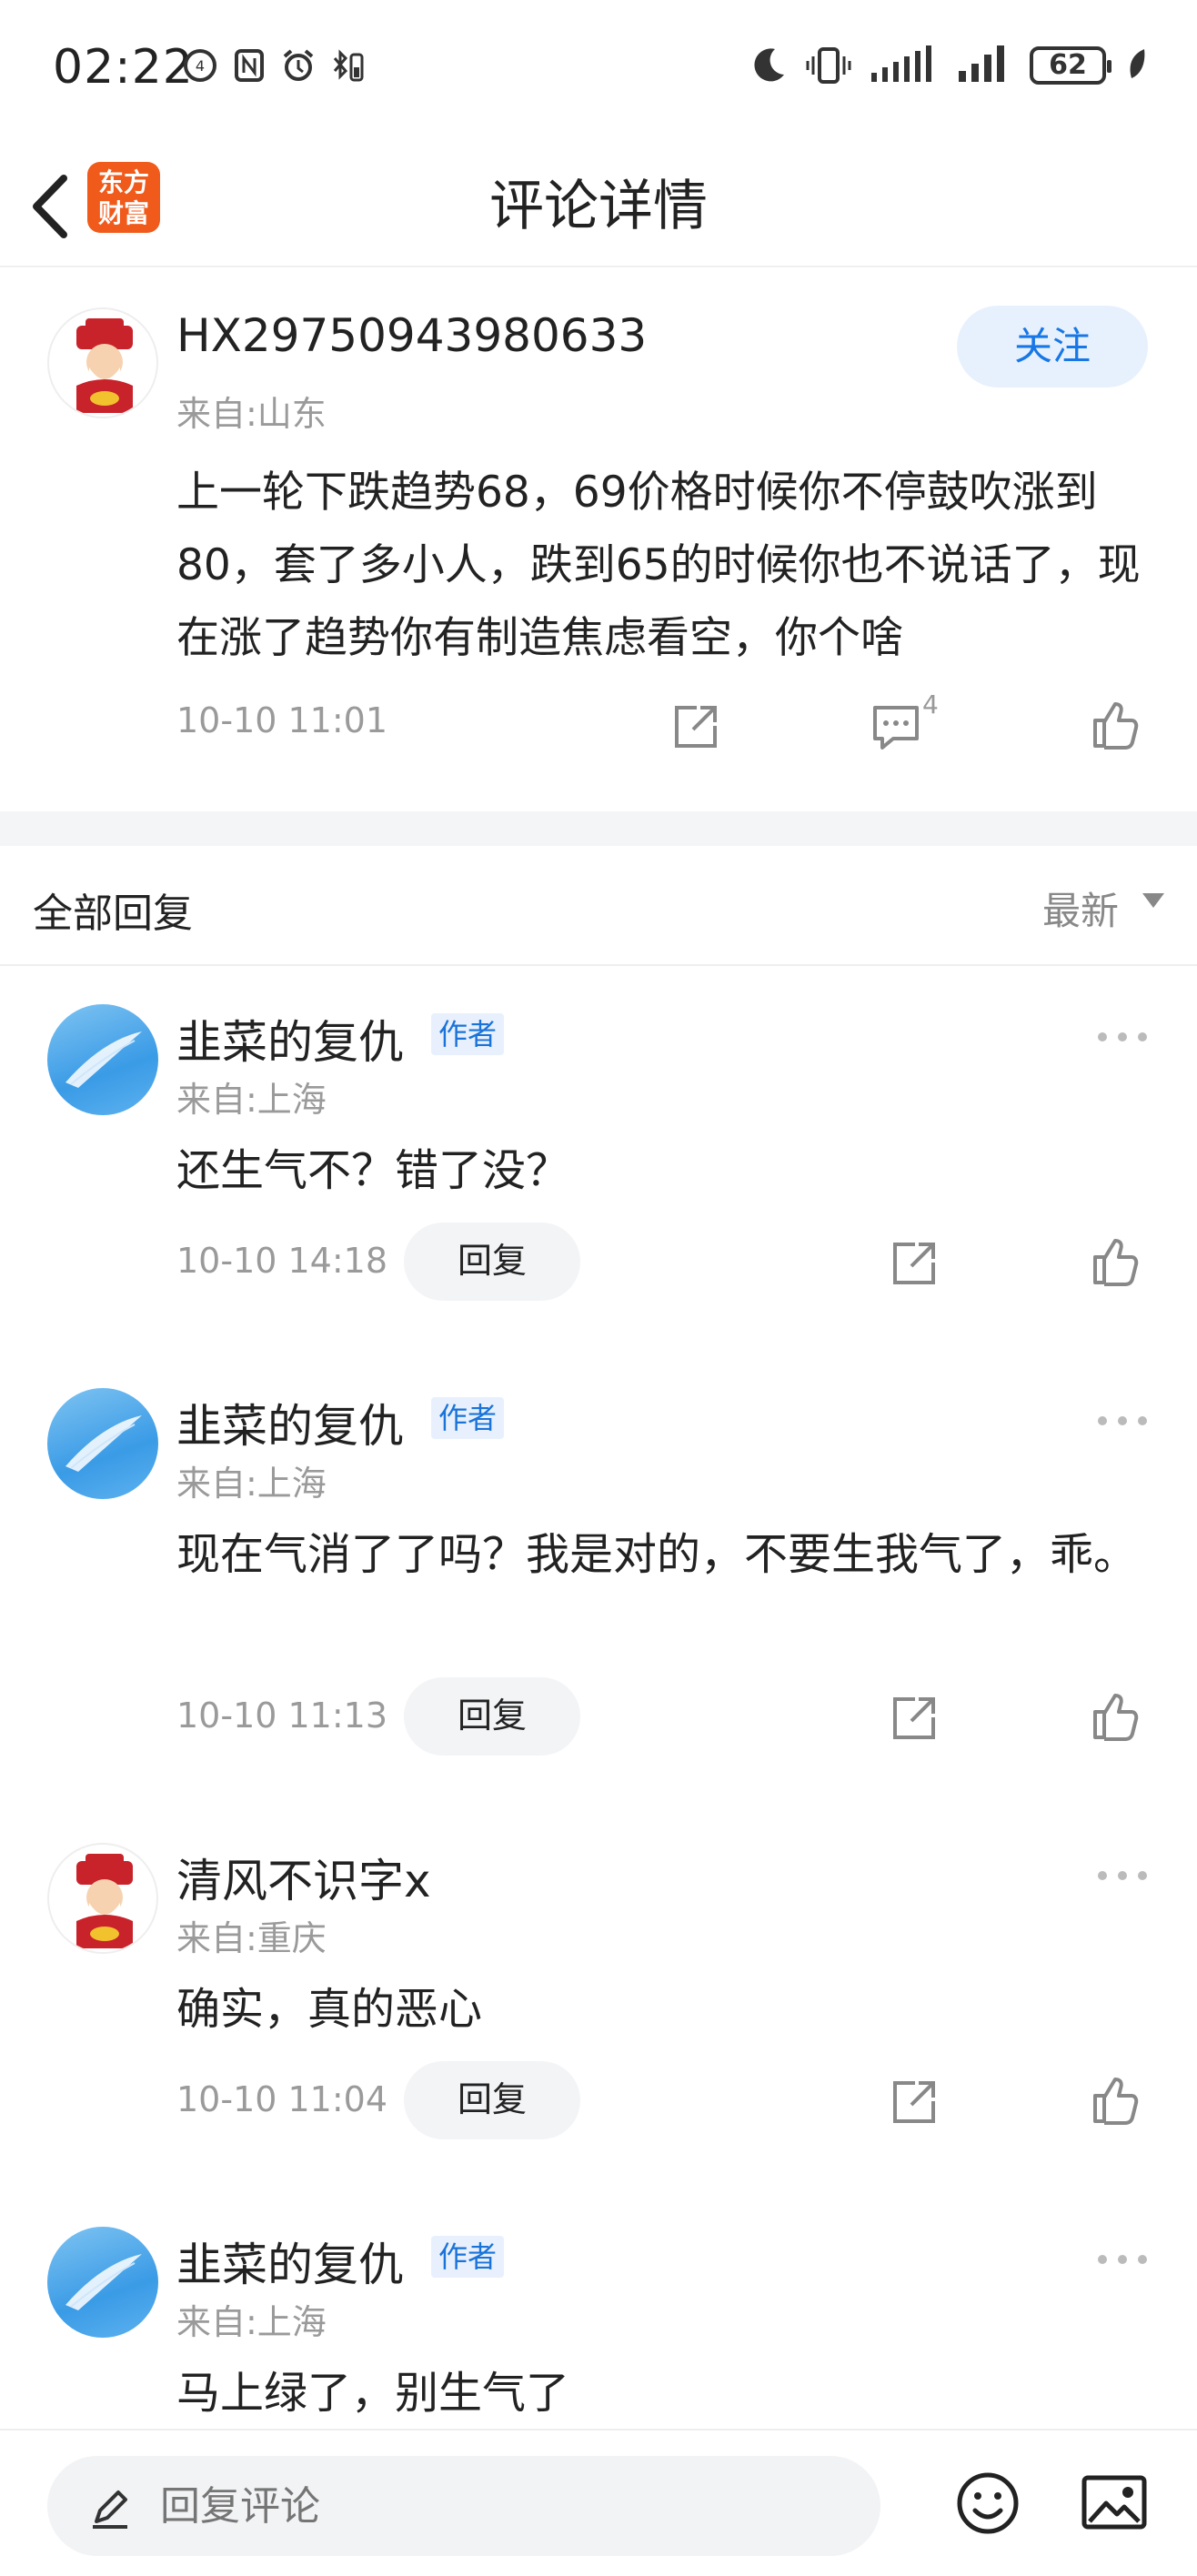 This screenshot has width=1197, height=2576. Describe the element at coordinates (1052, 346) in the screenshot. I see `follow-button: 关注` at that location.